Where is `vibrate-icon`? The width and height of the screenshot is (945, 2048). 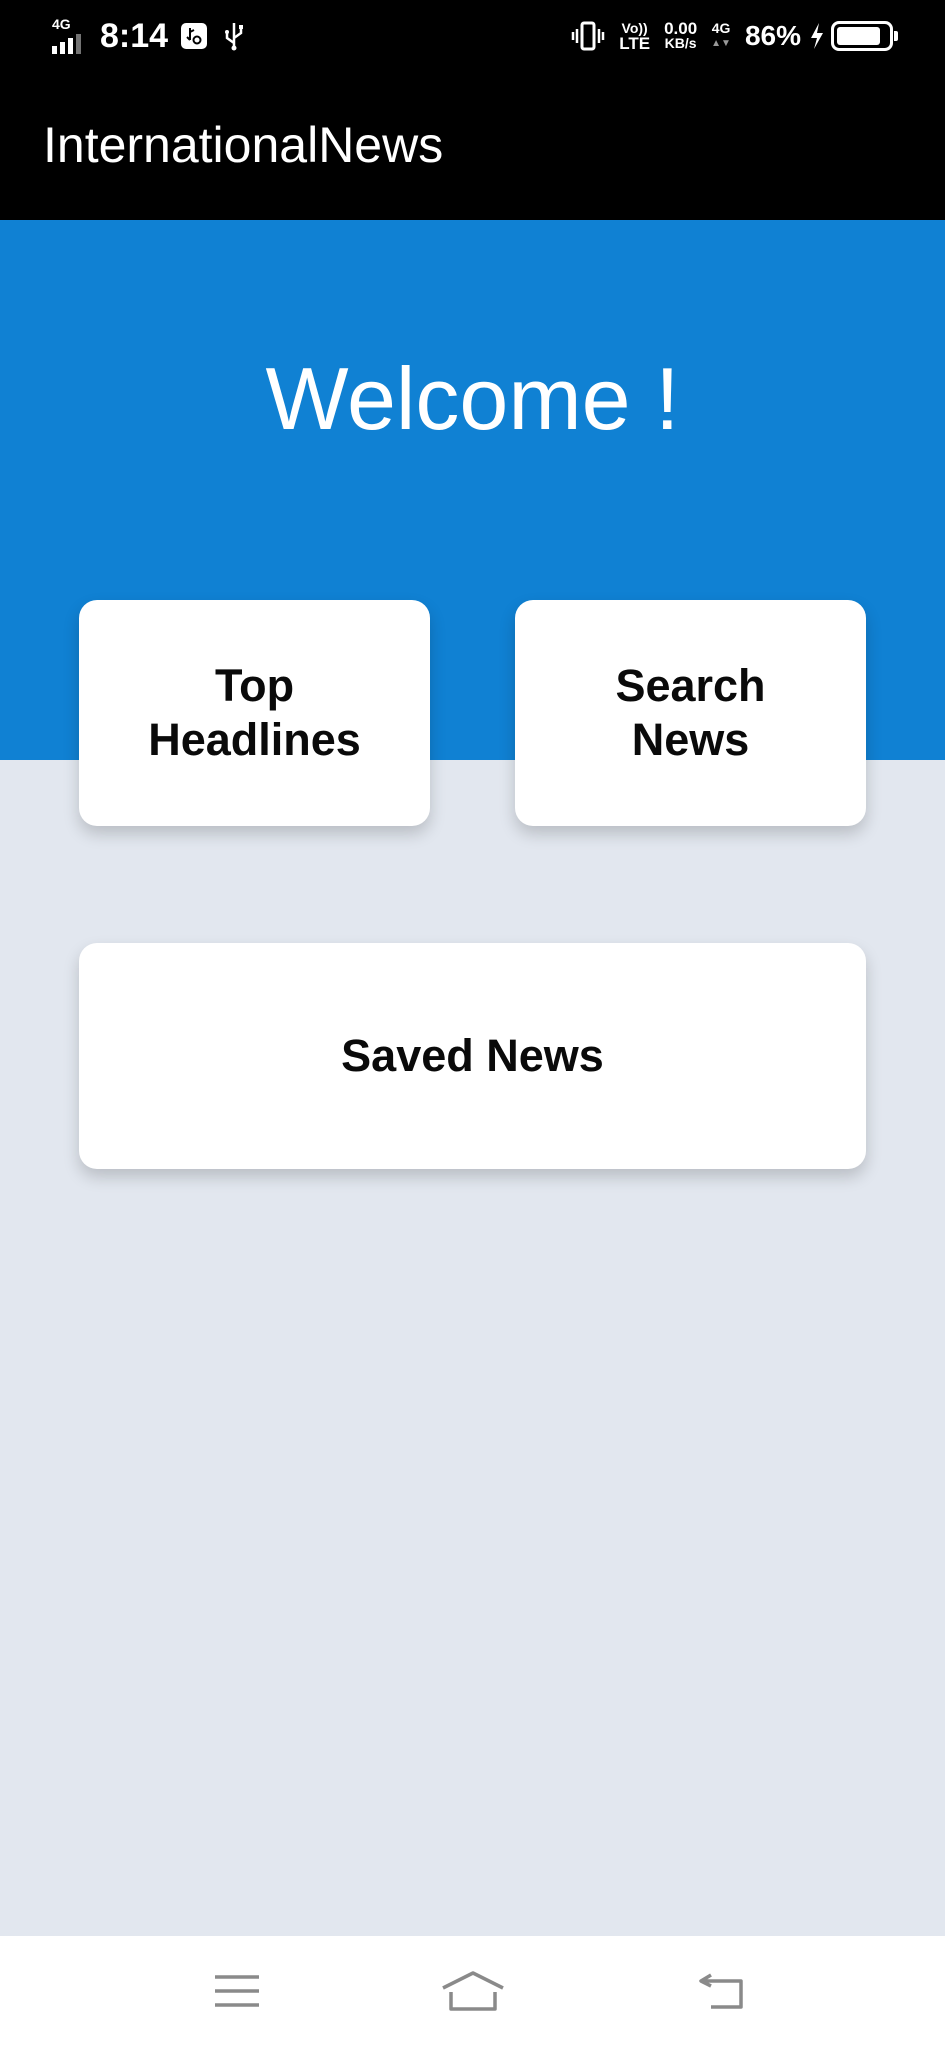 vibrate-icon is located at coordinates (588, 36).